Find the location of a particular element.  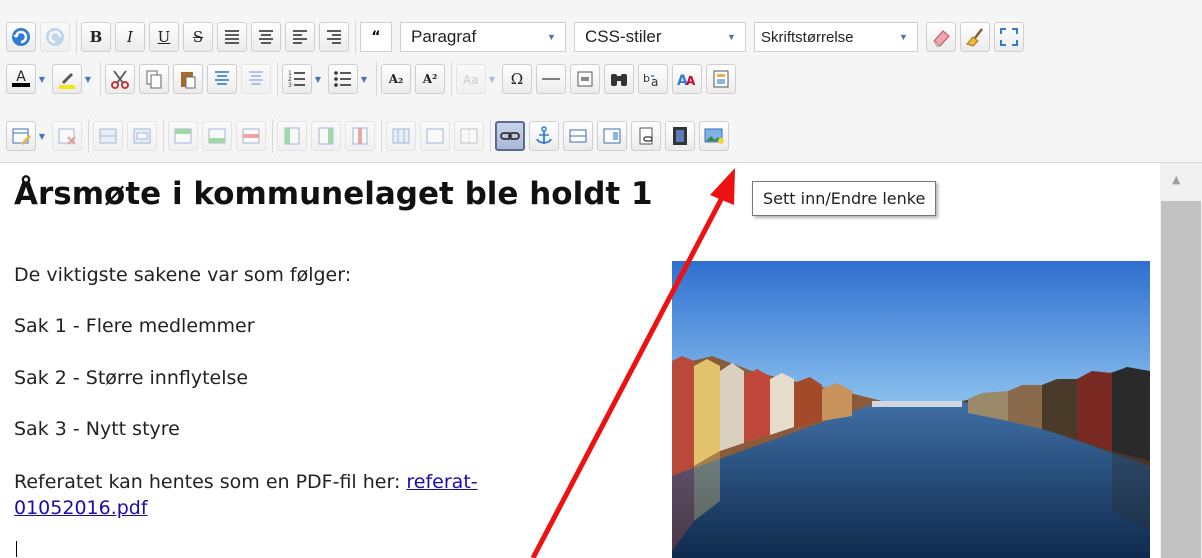

numbered-list-button: 123 ▼ is located at coordinates (303, 79).